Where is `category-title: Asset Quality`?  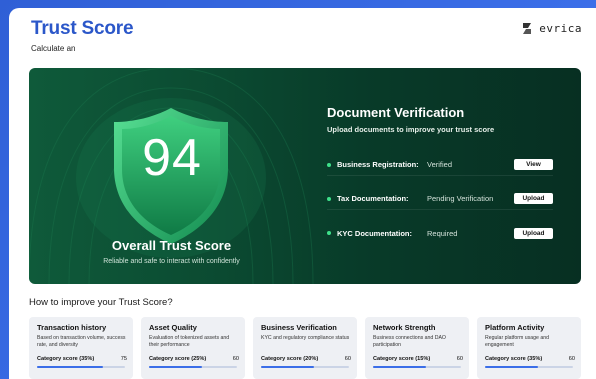 category-title: Asset Quality is located at coordinates (173, 327).